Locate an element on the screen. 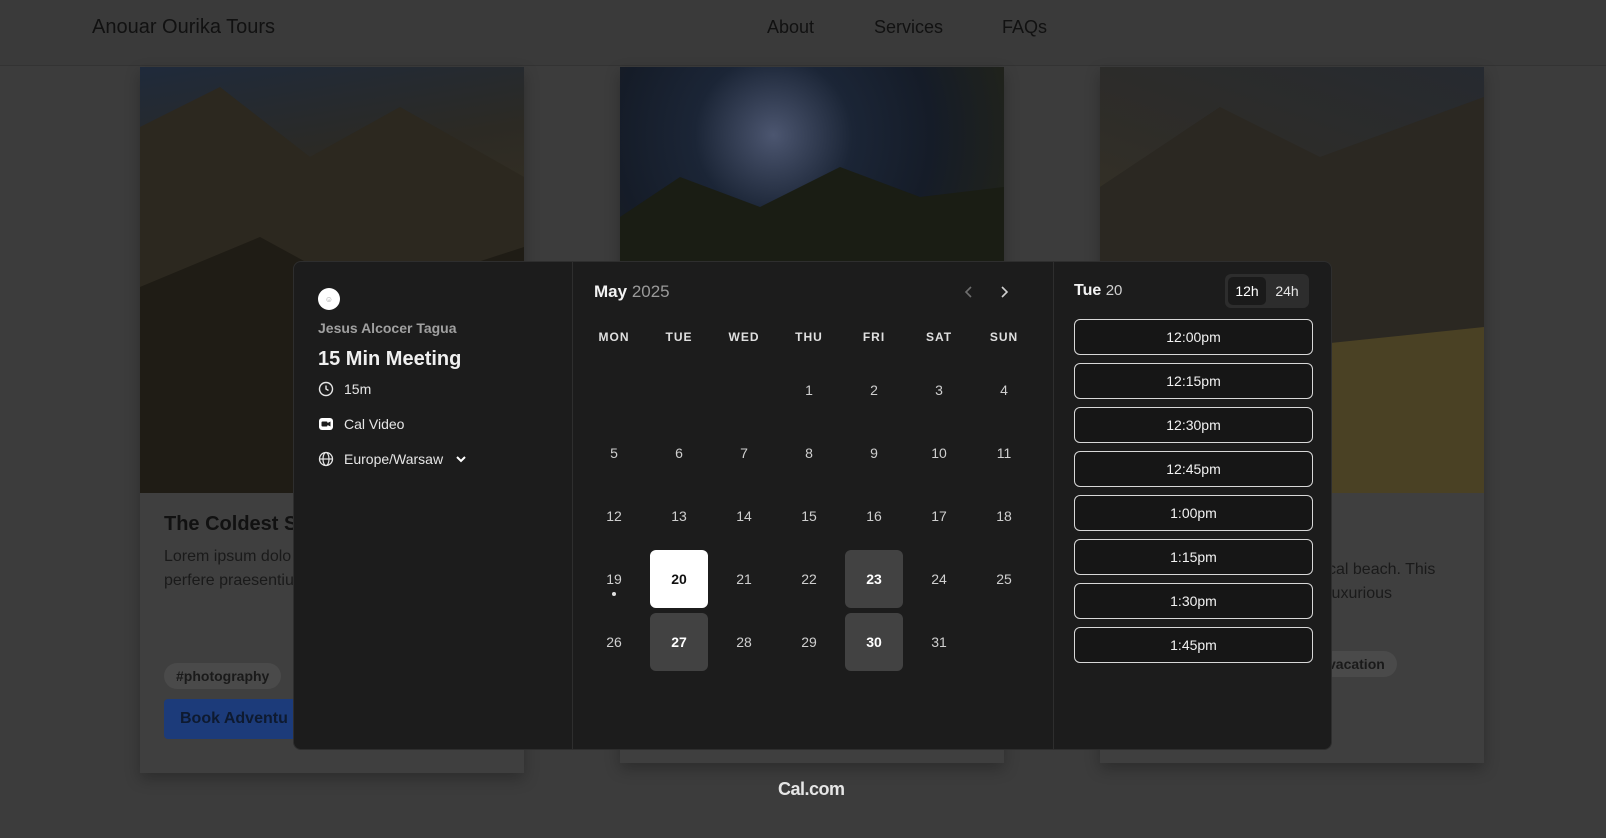 This screenshot has width=1606, height=838. time-slot-button: 12:00pm is located at coordinates (1193, 337).